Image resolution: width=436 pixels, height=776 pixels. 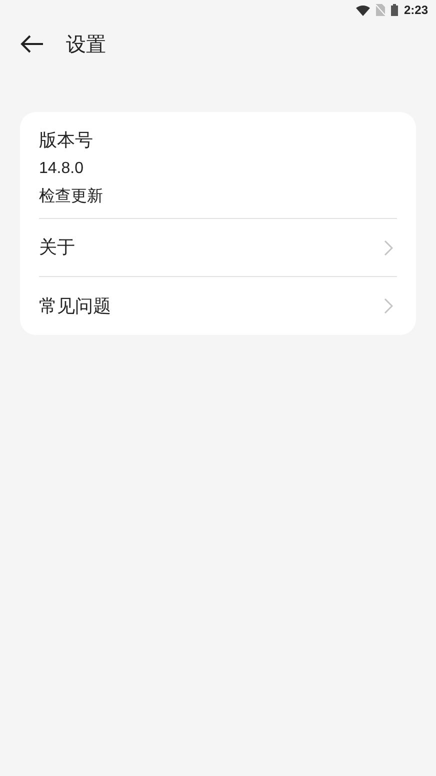 I want to click on check-update-link: 检查更新, so click(x=71, y=196).